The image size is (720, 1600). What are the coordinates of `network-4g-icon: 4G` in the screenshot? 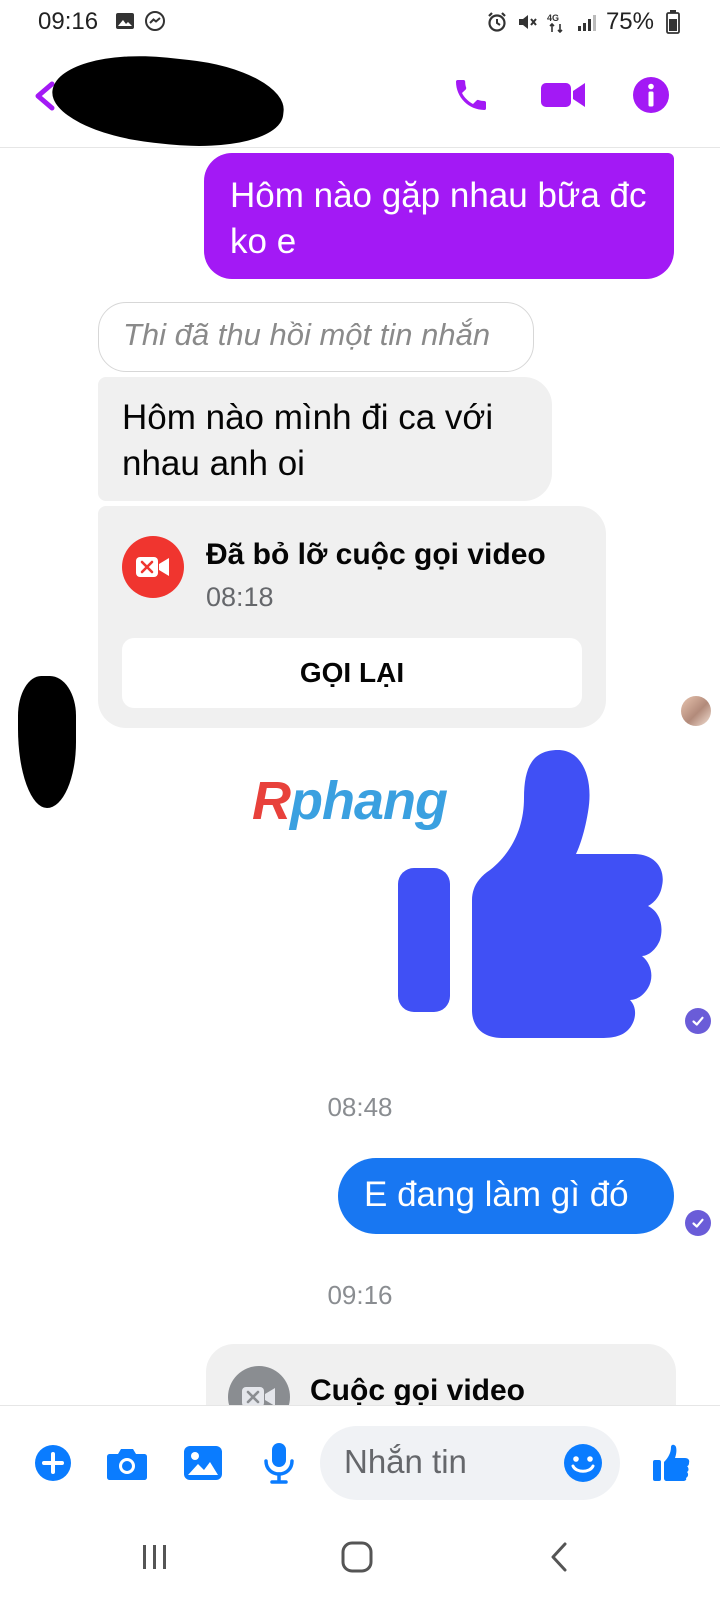 It's located at (557, 22).